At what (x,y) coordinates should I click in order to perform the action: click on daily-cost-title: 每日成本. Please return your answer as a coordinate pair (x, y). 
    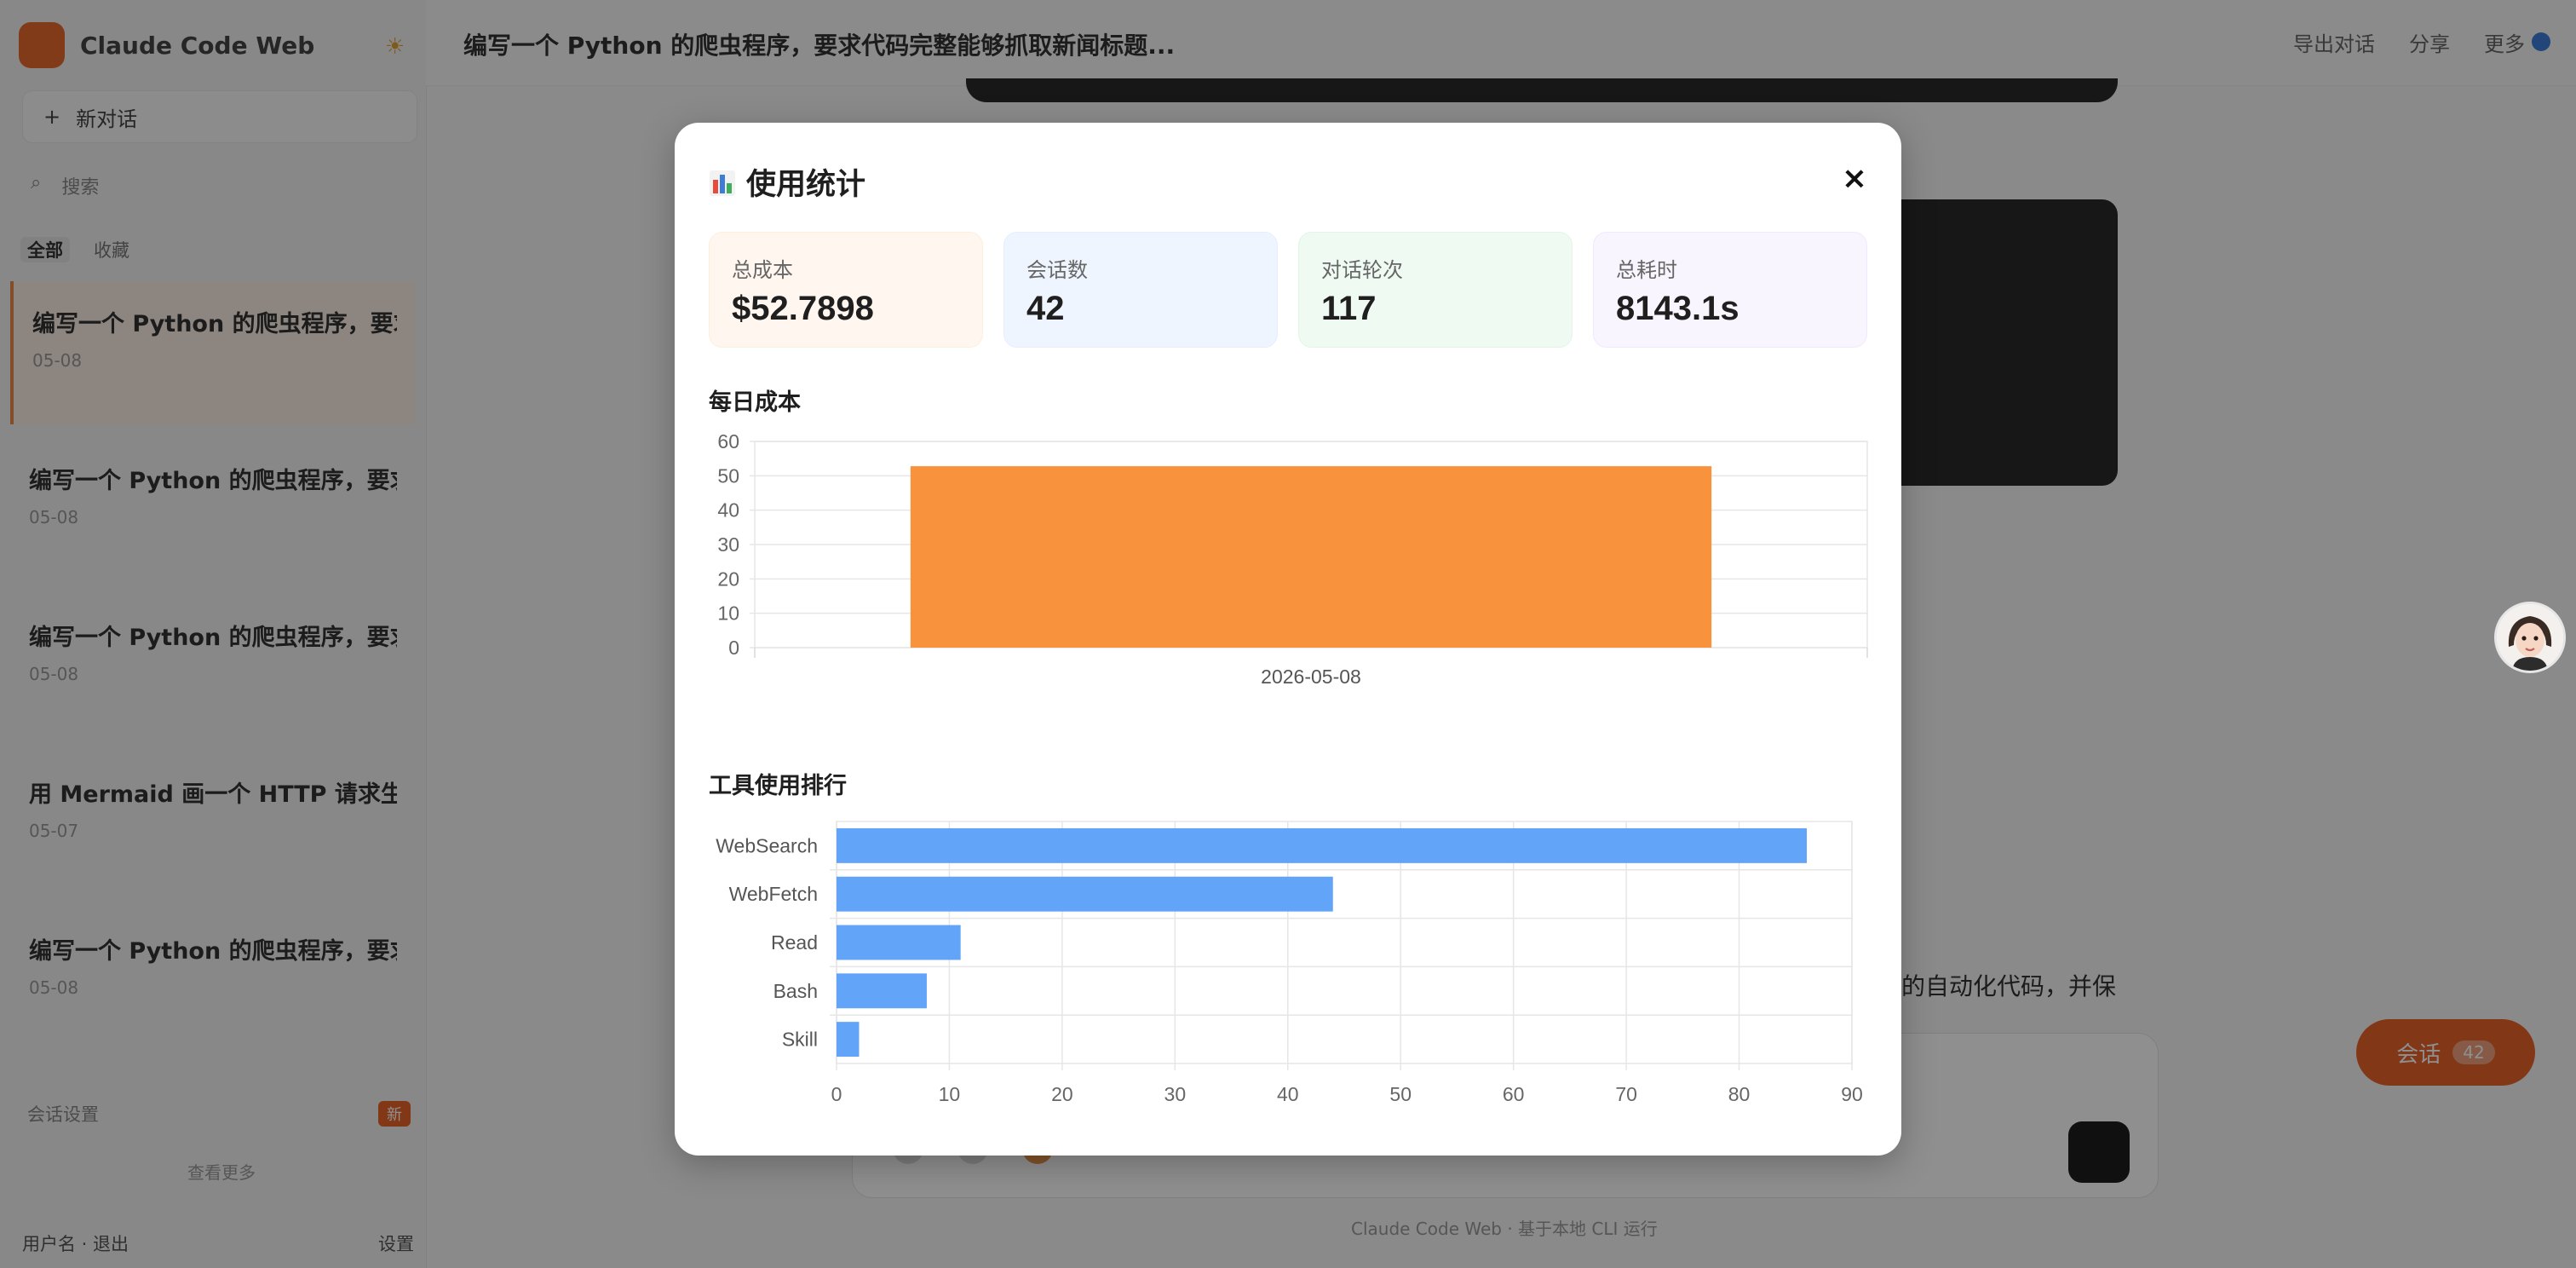
    Looking at the image, I should click on (755, 403).